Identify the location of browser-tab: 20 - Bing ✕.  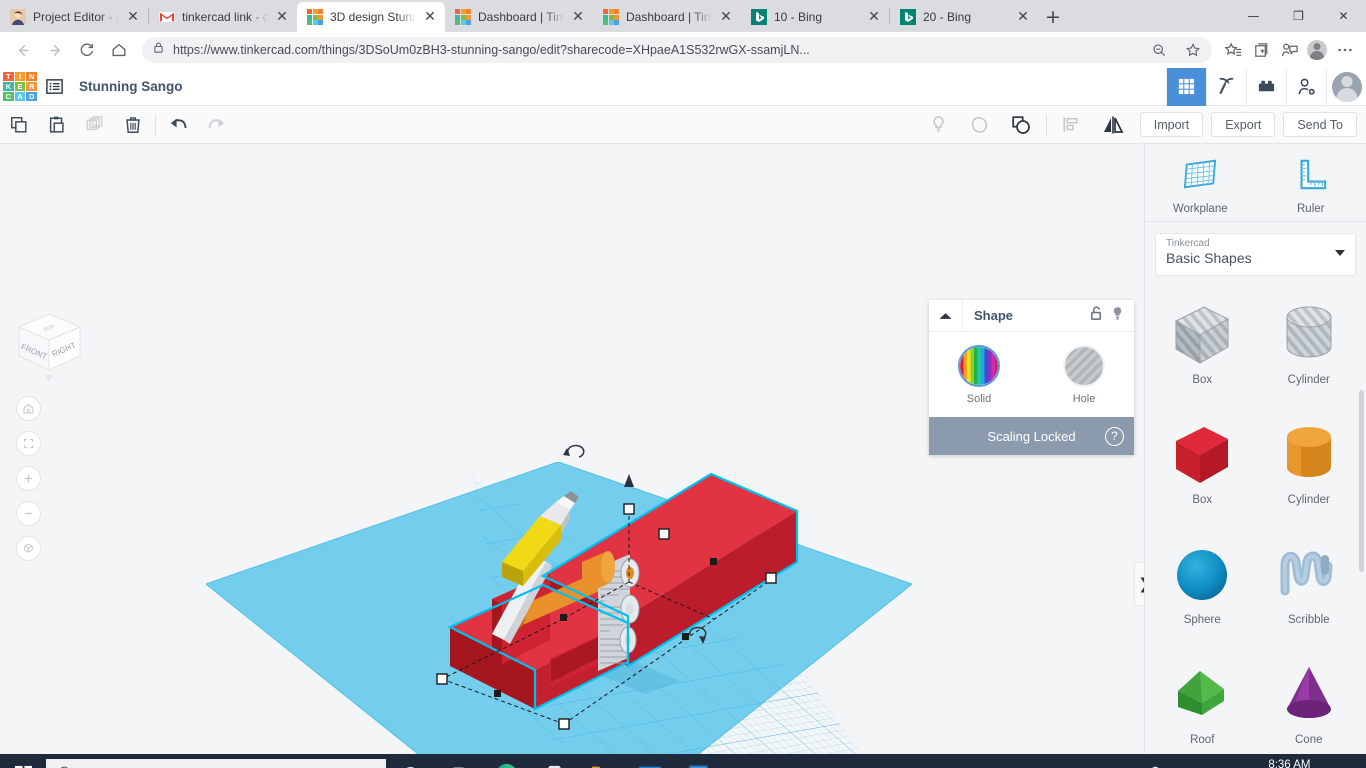
(964, 17).